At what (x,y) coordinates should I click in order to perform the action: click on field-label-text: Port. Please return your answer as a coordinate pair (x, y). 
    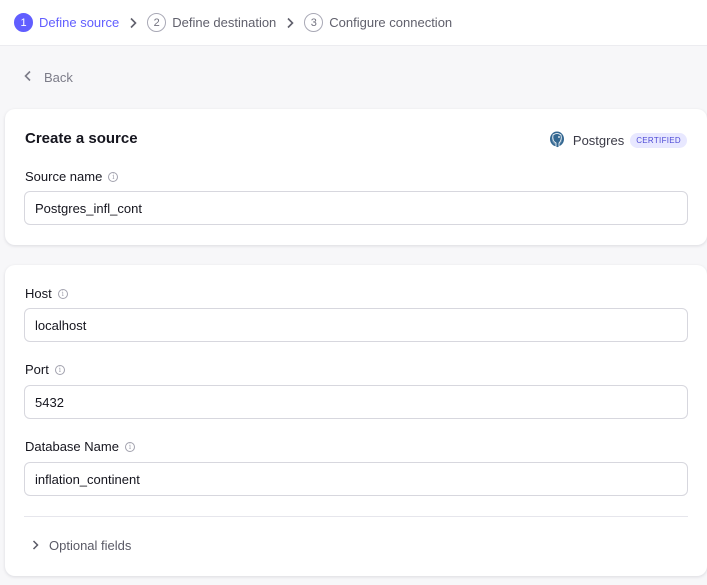
    Looking at the image, I should click on (37, 369).